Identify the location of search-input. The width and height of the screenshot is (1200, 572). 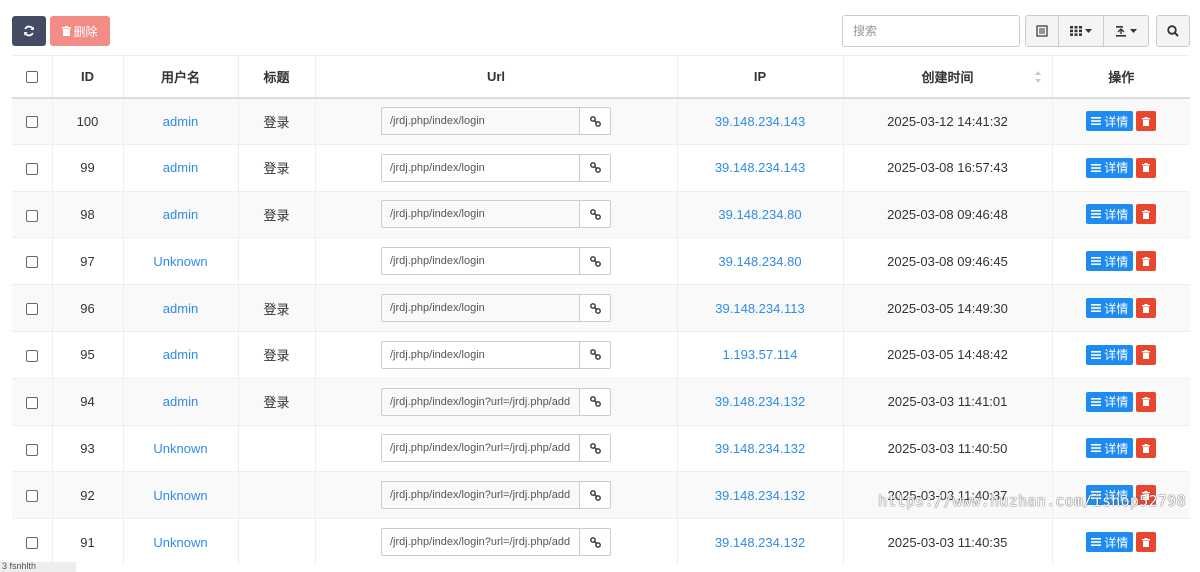
(931, 31).